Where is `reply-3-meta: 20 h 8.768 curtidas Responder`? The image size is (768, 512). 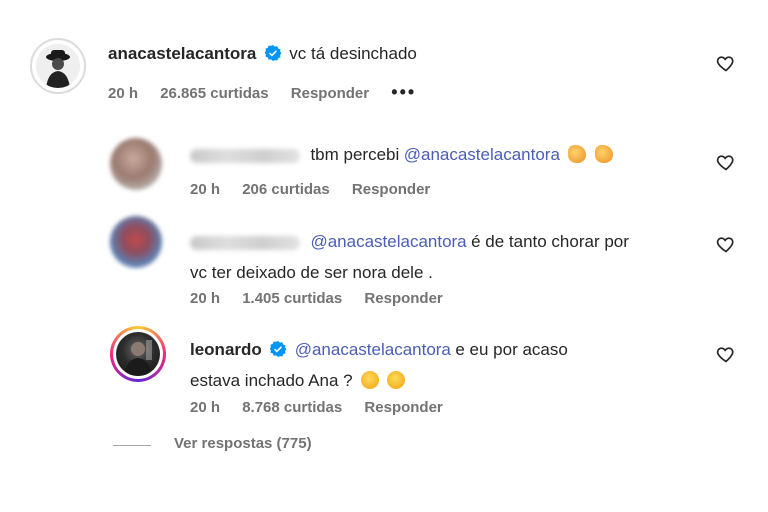
reply-3-meta: 20 h 8.768 curtidas Responder is located at coordinates (325, 407).